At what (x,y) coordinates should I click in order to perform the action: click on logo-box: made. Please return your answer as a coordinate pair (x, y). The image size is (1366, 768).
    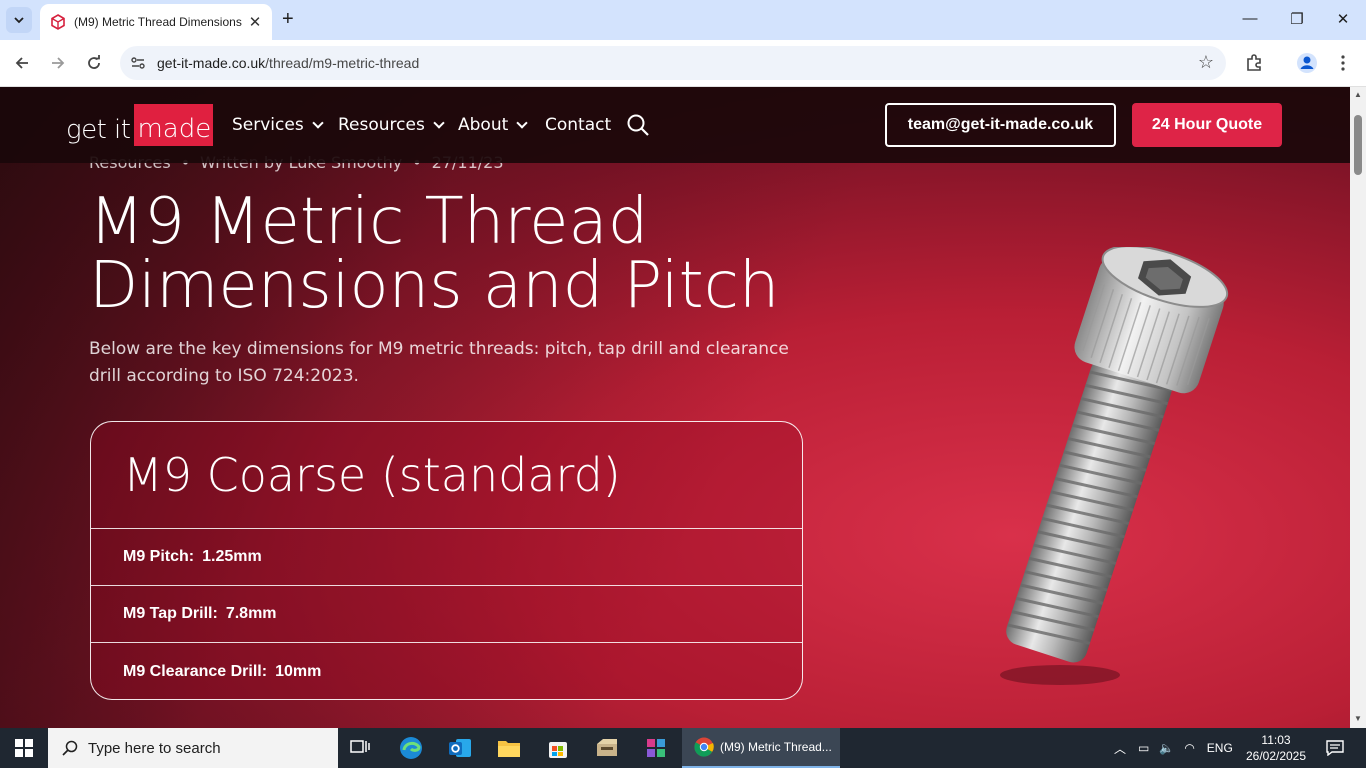
    Looking at the image, I should click on (174, 125).